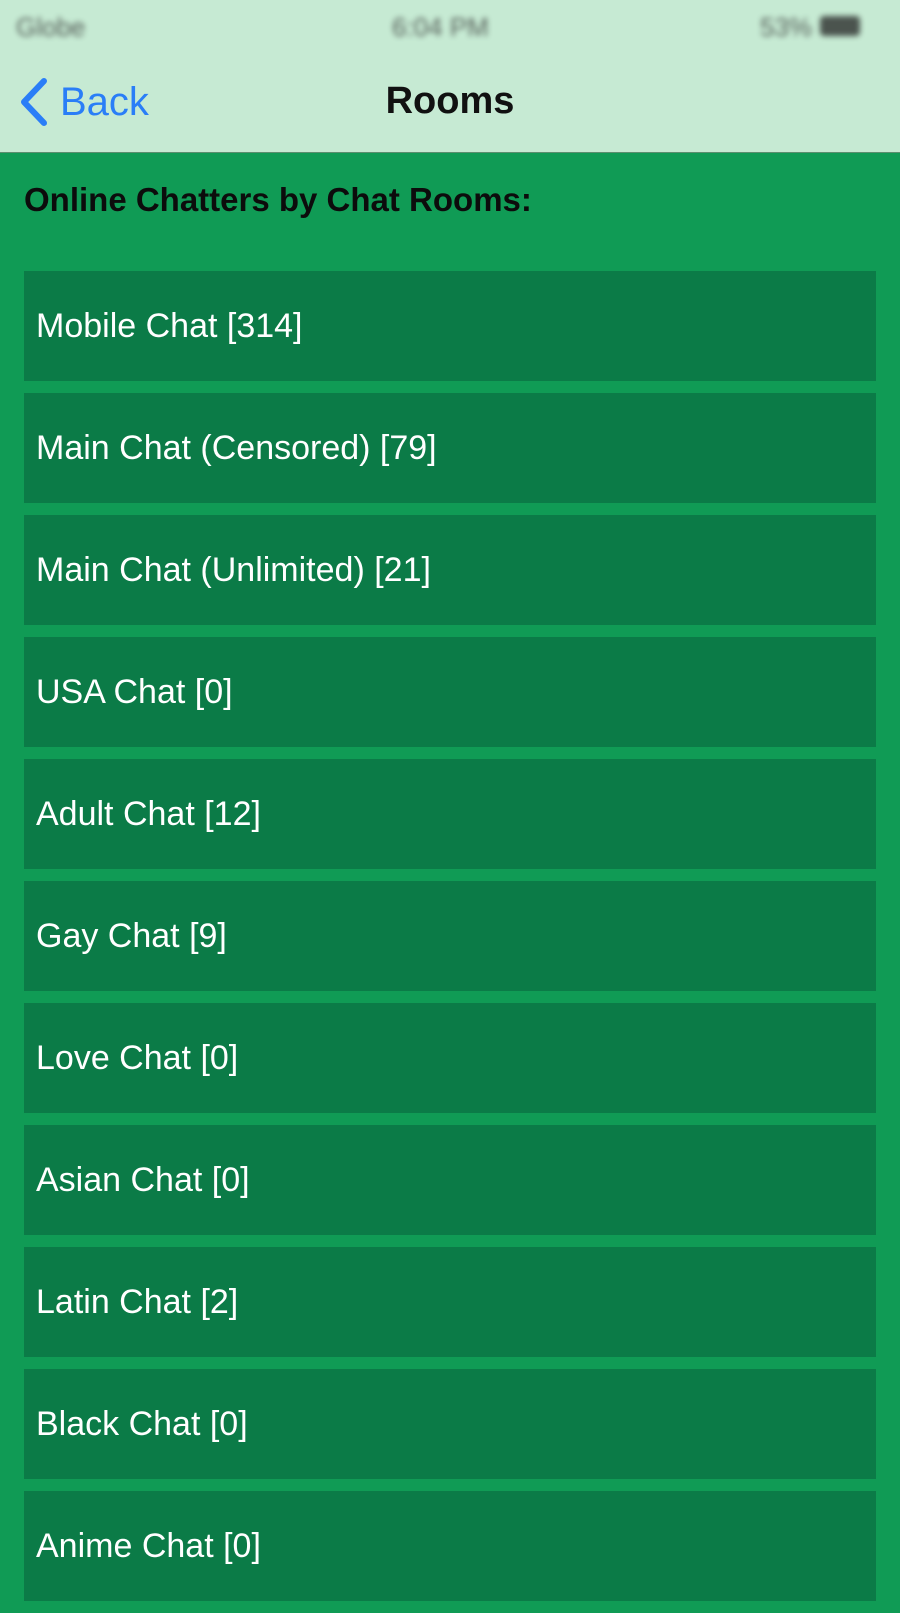 Image resolution: width=900 pixels, height=1613 pixels. I want to click on room-item-asian-chat: Asian Chat [0], so click(450, 1180).